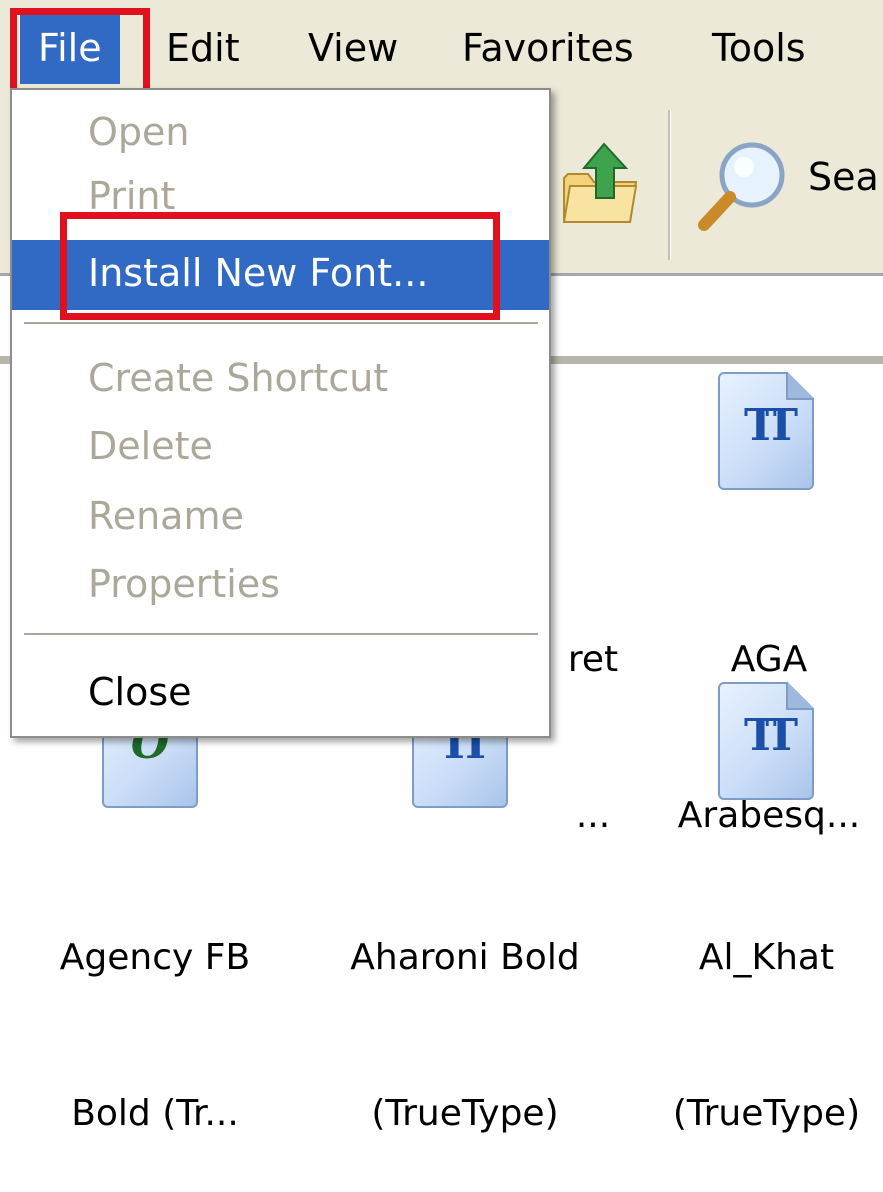  Describe the element at coordinates (353, 48) in the screenshot. I see `menu-view: View` at that location.